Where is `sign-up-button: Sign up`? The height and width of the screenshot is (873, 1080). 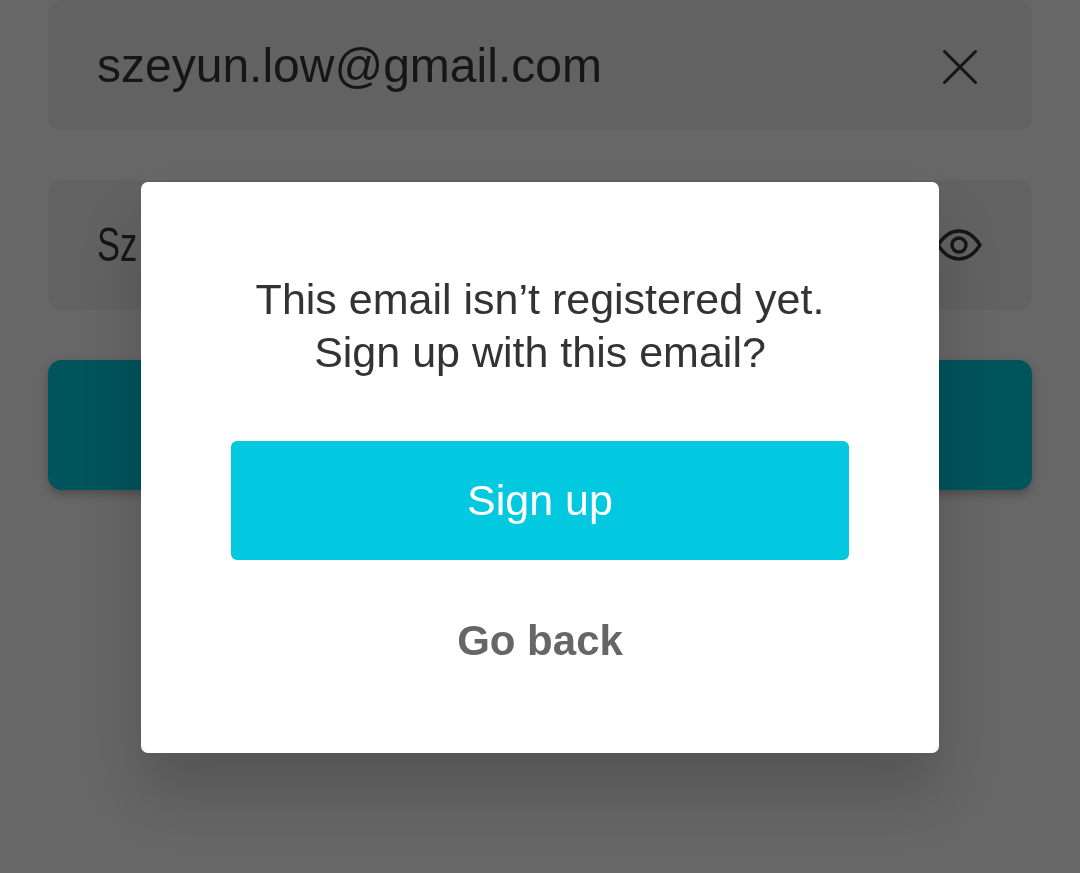
sign-up-button: Sign up is located at coordinates (540, 500).